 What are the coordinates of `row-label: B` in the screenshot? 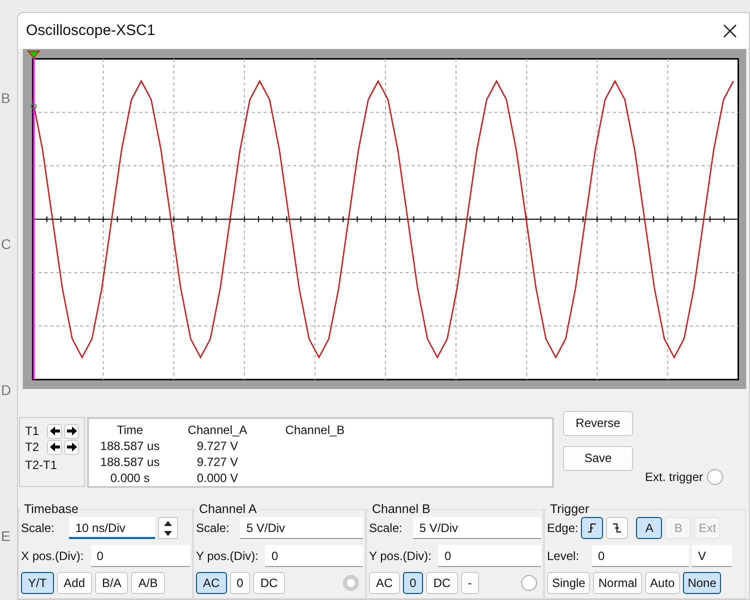 It's located at (6, 98).